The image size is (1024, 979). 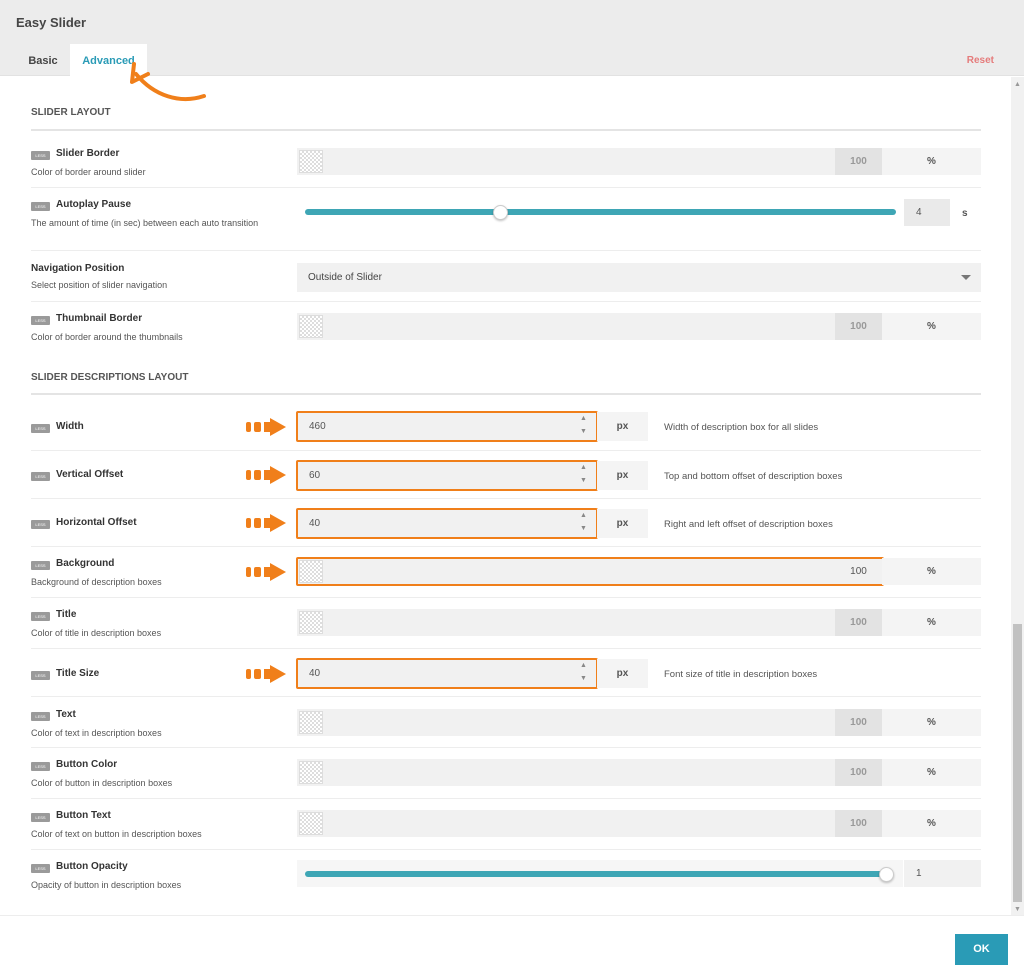 What do you see at coordinates (1017, 763) in the screenshot?
I see `scrollbar-thumb` at bounding box center [1017, 763].